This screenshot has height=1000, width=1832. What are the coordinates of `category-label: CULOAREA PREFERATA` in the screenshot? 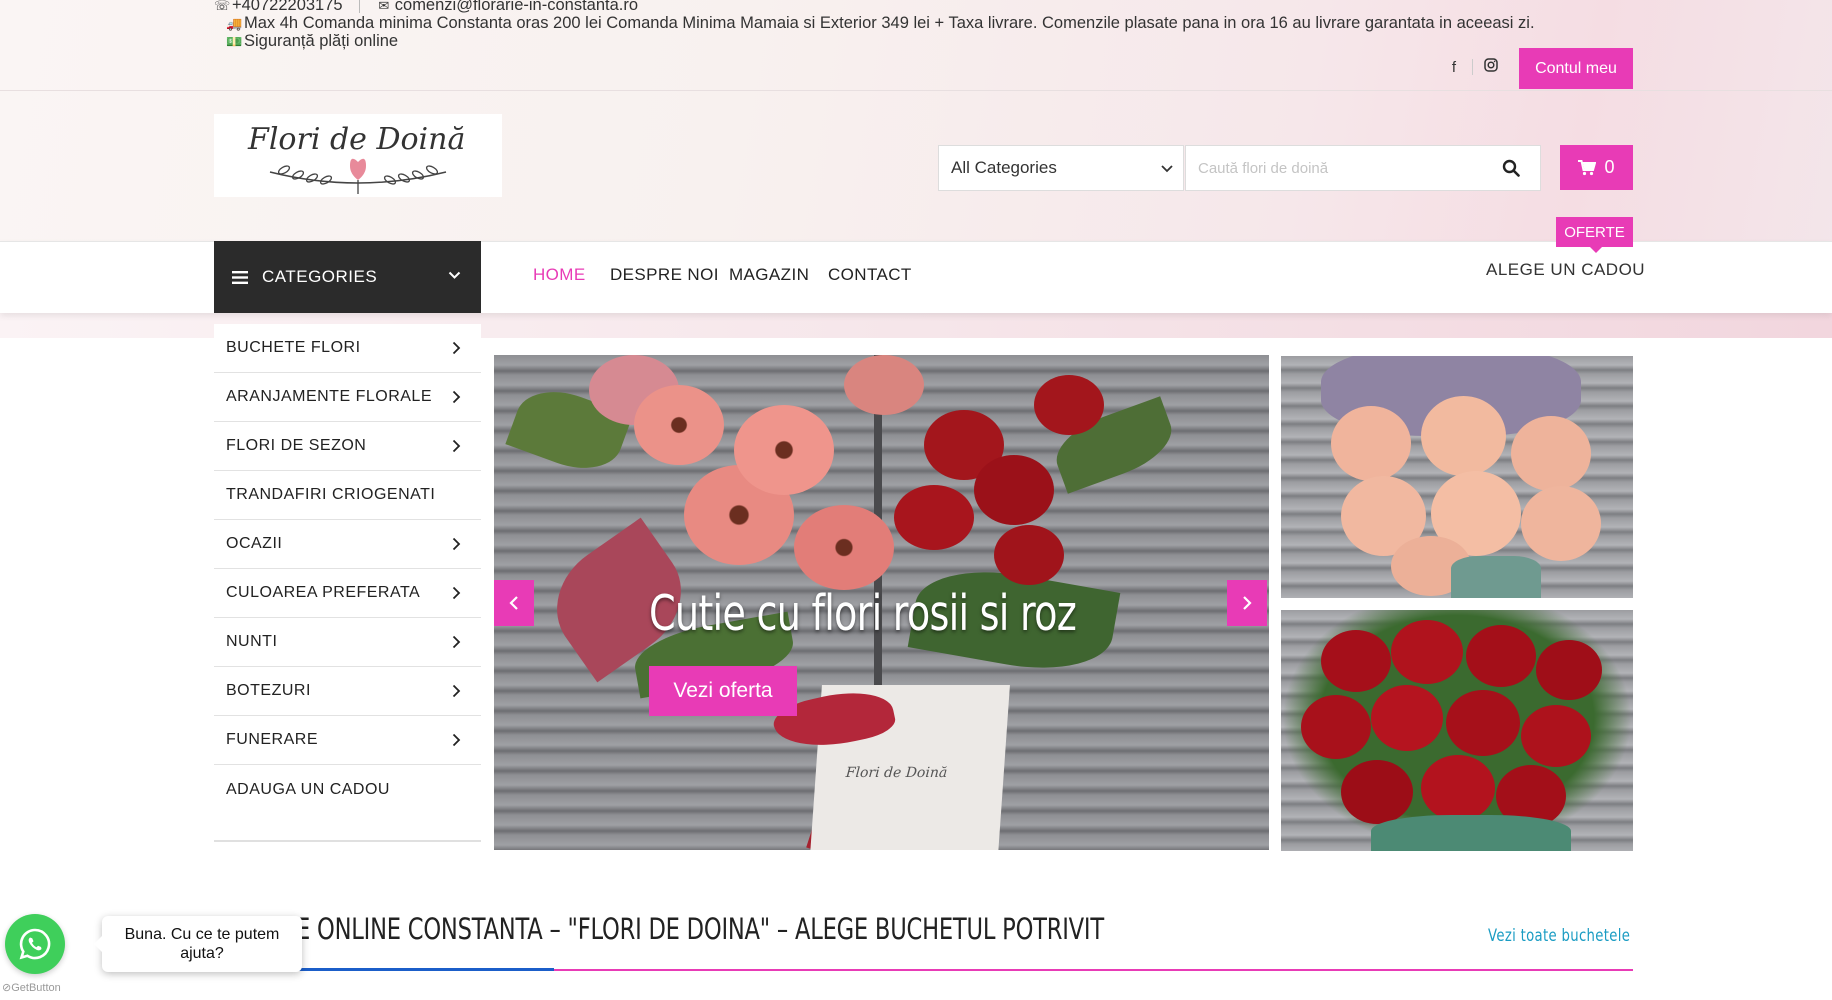 It's located at (323, 592).